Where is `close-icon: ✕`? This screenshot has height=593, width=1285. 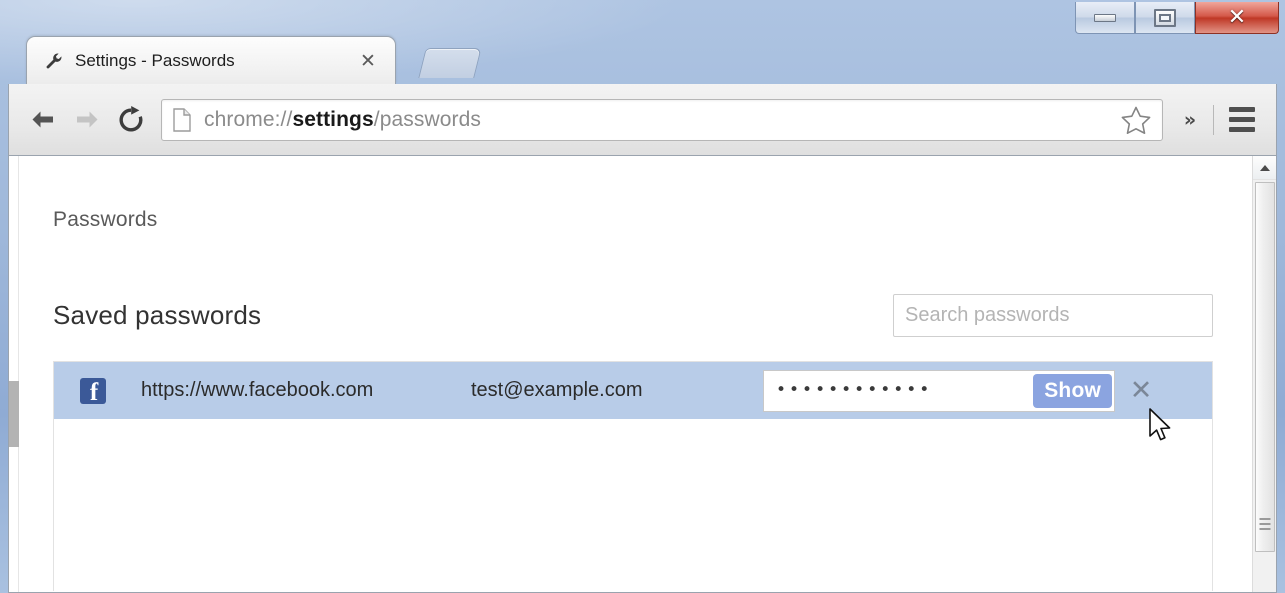 close-icon: ✕ is located at coordinates (1237, 17).